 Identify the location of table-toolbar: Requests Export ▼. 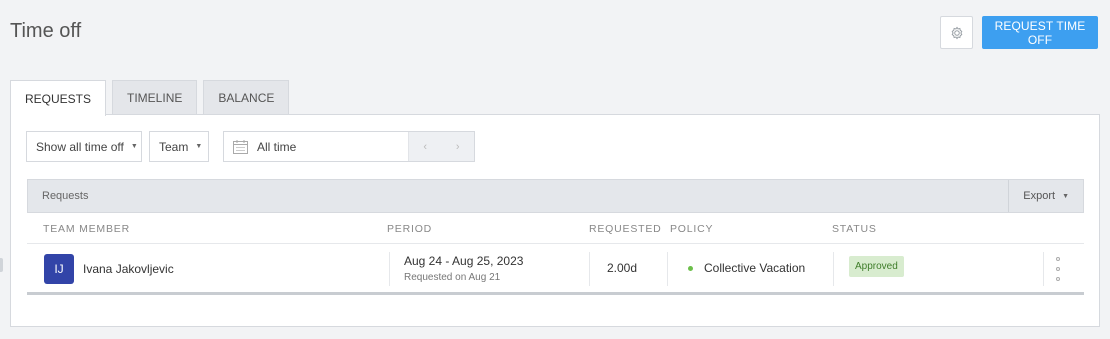
(555, 196).